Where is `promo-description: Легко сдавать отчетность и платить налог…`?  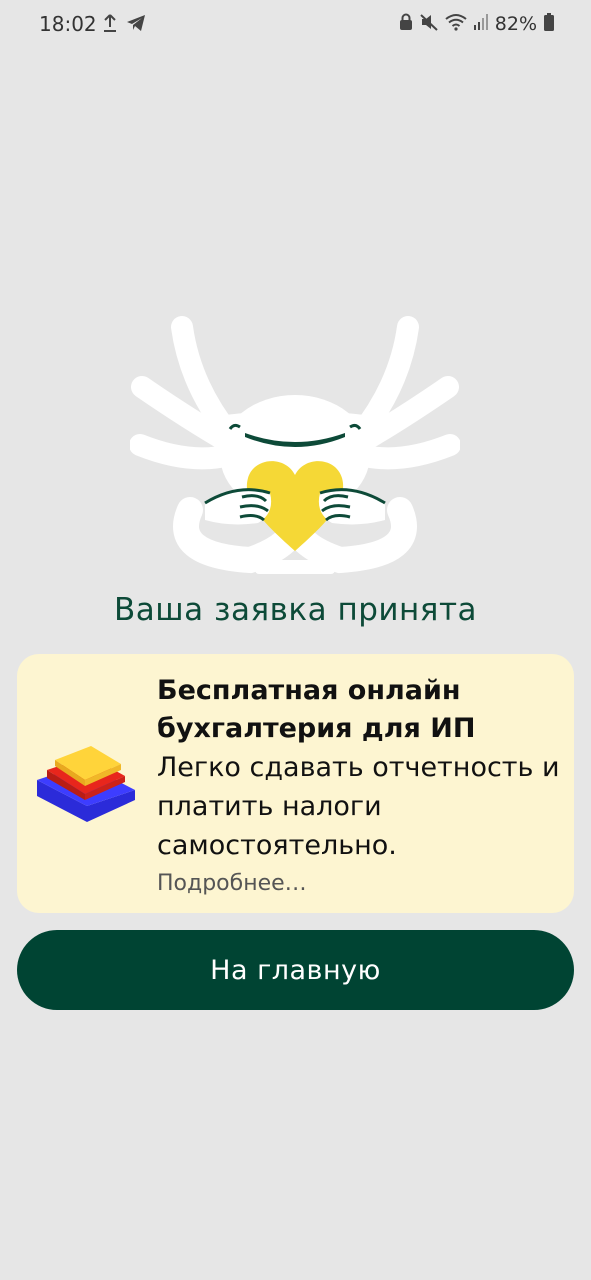 promo-description: Легко сдавать отчетность и платить налог… is located at coordinates (358, 806).